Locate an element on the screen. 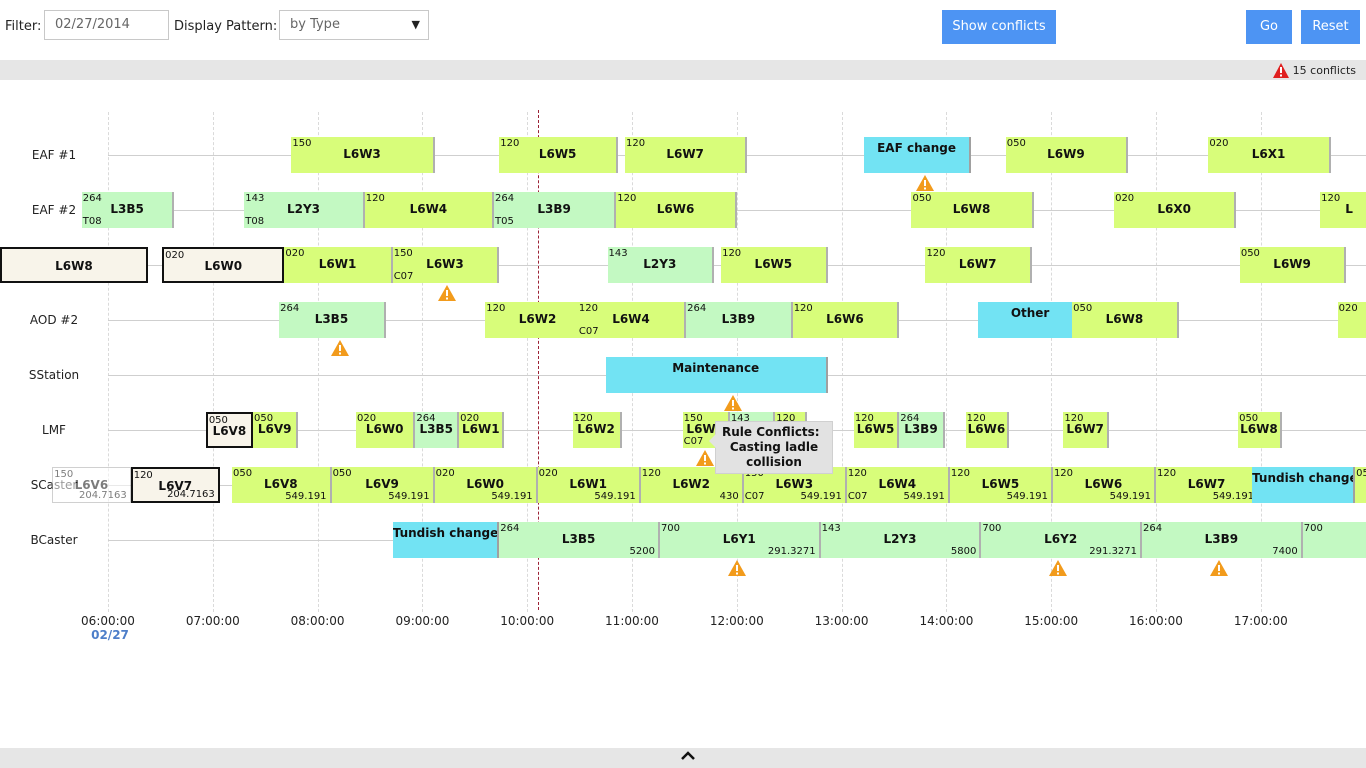 This screenshot has height=768, width=1366. schedule-block: 143 L2Y3 5800 is located at coordinates (901, 540).